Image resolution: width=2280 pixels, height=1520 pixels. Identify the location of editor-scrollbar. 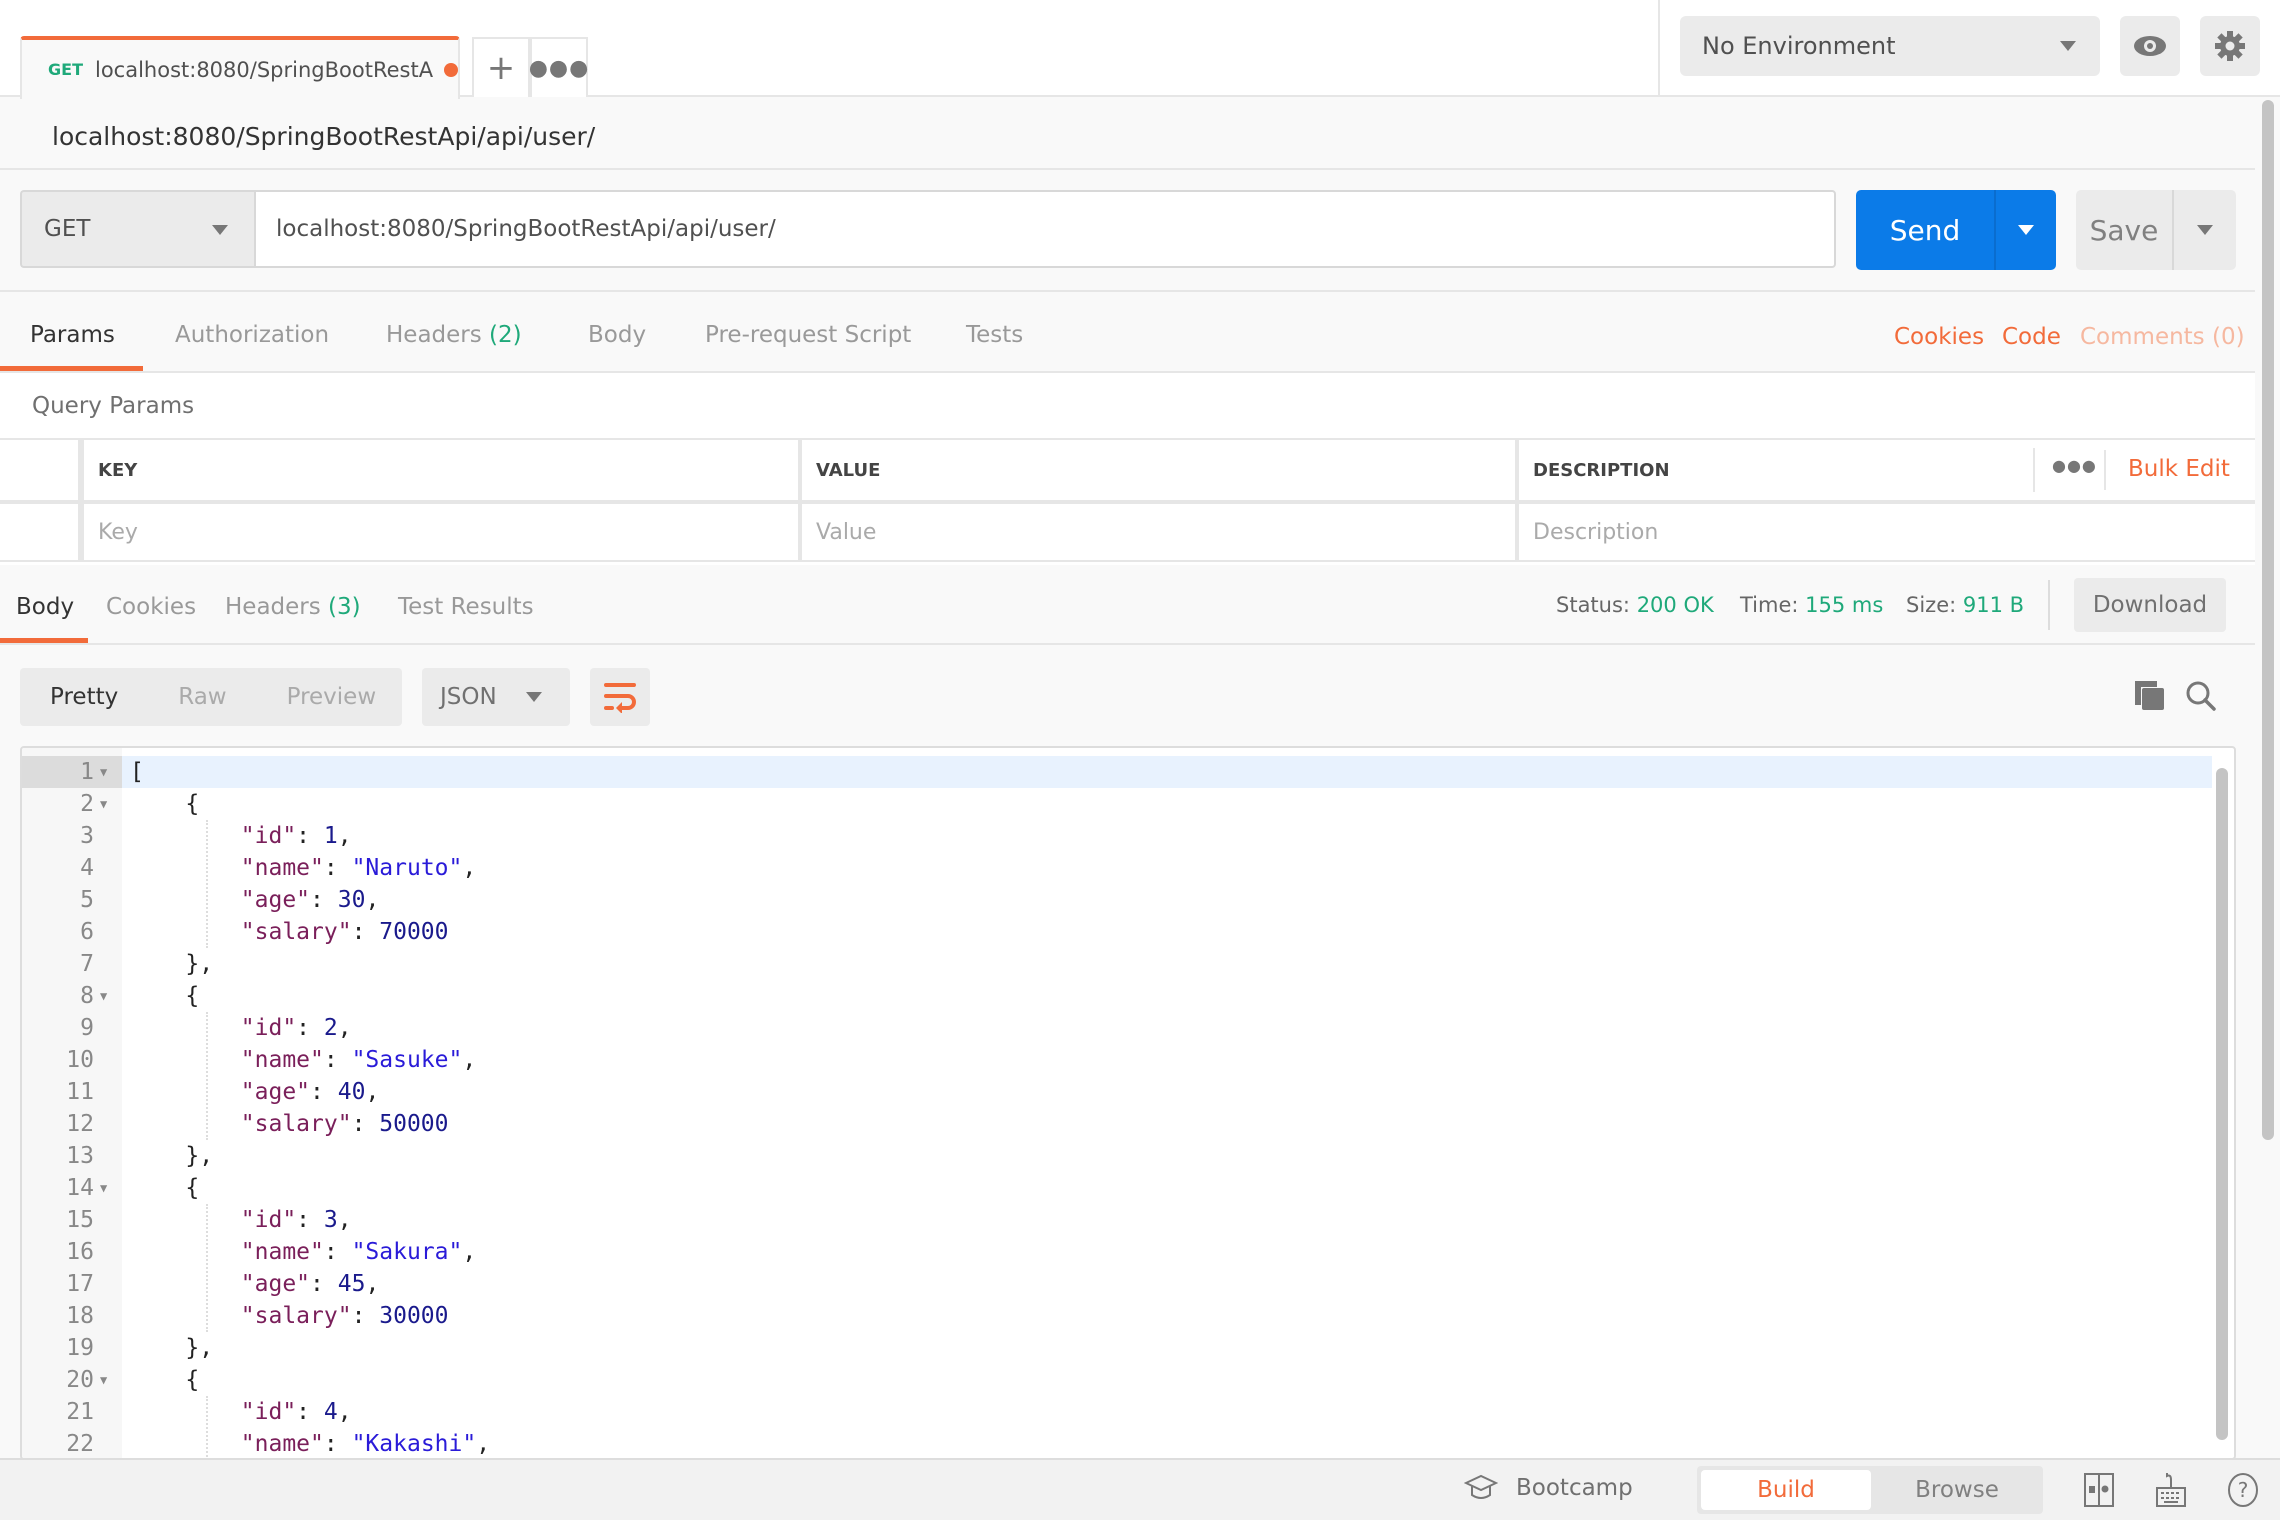
(2222, 1104).